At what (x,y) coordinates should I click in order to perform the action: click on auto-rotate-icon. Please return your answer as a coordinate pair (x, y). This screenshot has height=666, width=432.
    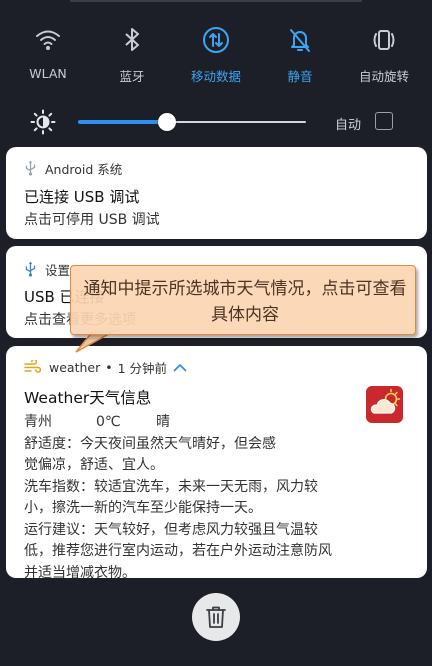
    Looking at the image, I should click on (384, 40).